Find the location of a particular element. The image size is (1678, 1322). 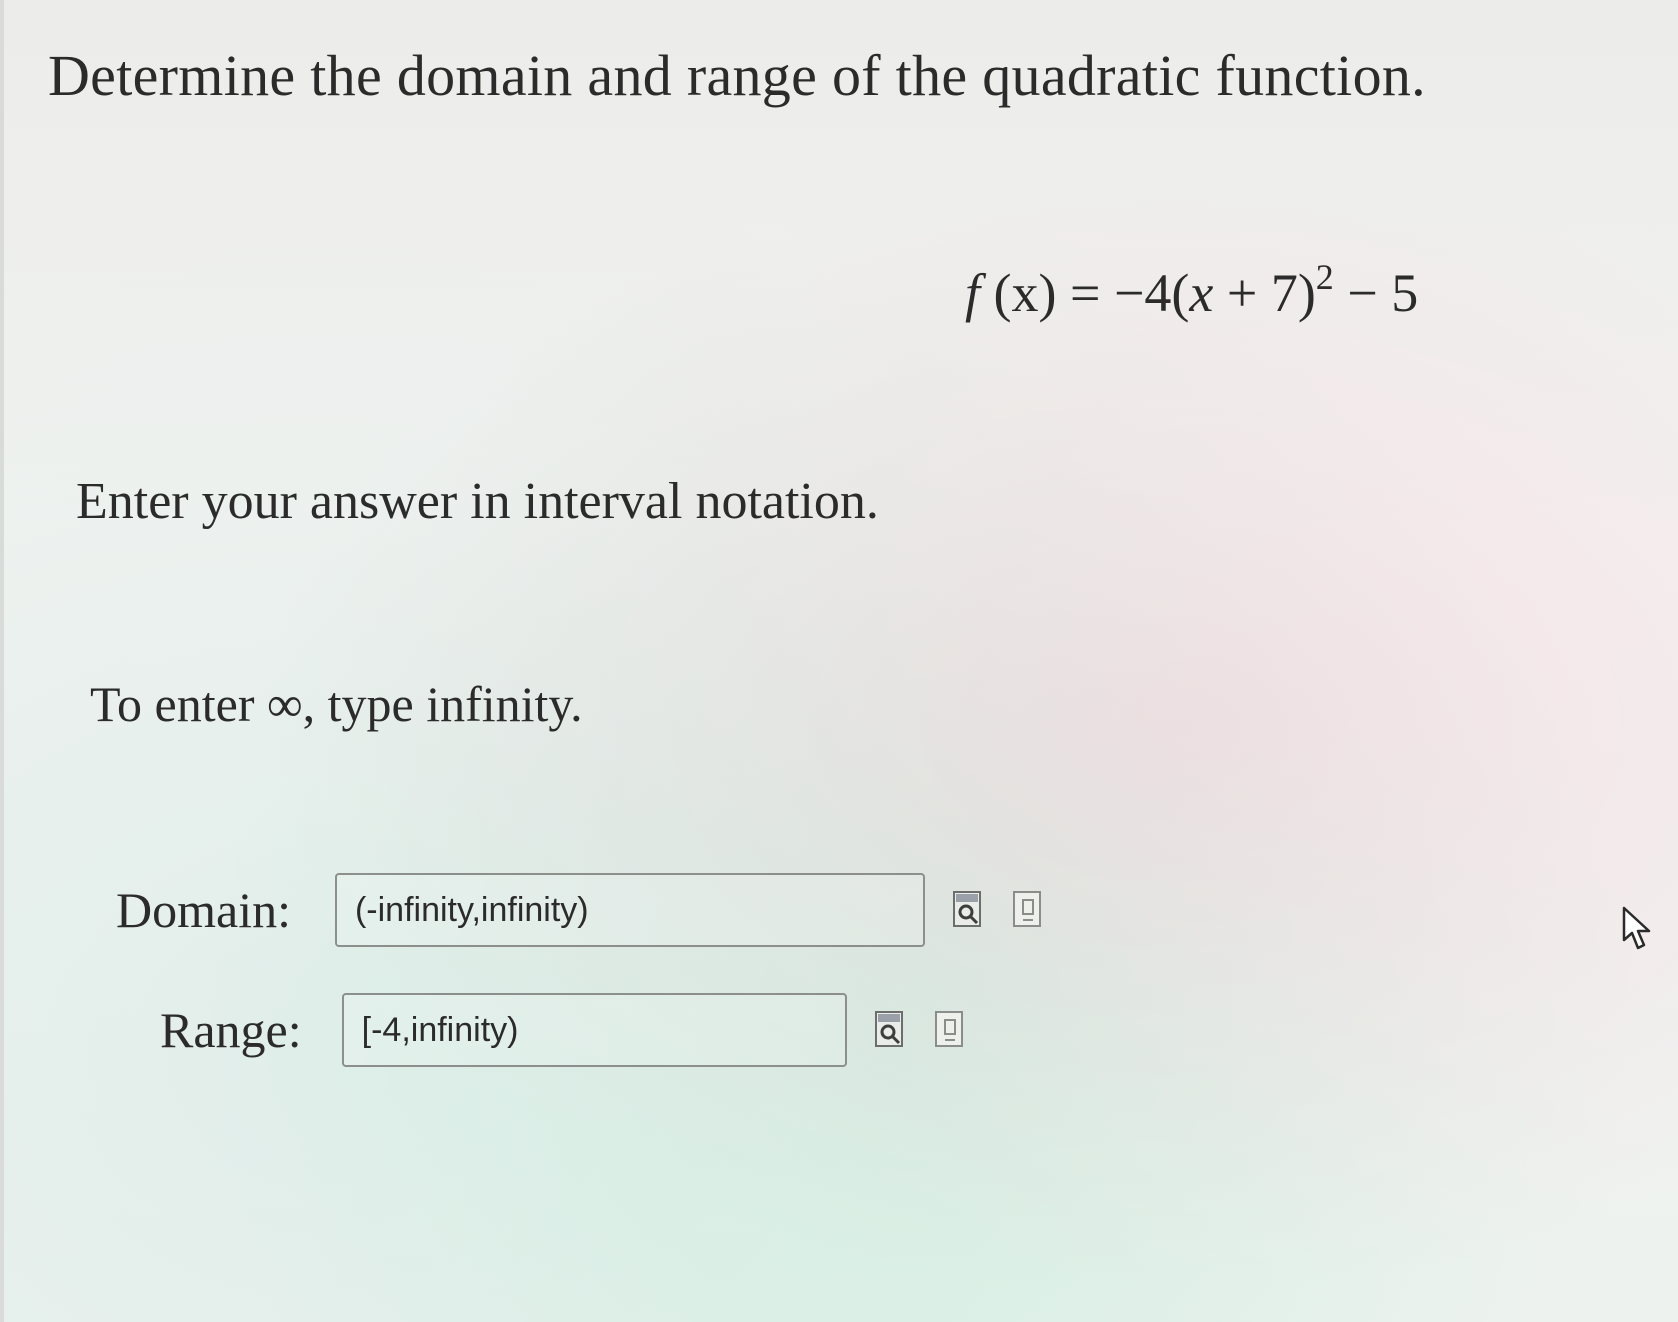

infinity-tip: To enter ∞, type infinity. is located at coordinates (336, 704).